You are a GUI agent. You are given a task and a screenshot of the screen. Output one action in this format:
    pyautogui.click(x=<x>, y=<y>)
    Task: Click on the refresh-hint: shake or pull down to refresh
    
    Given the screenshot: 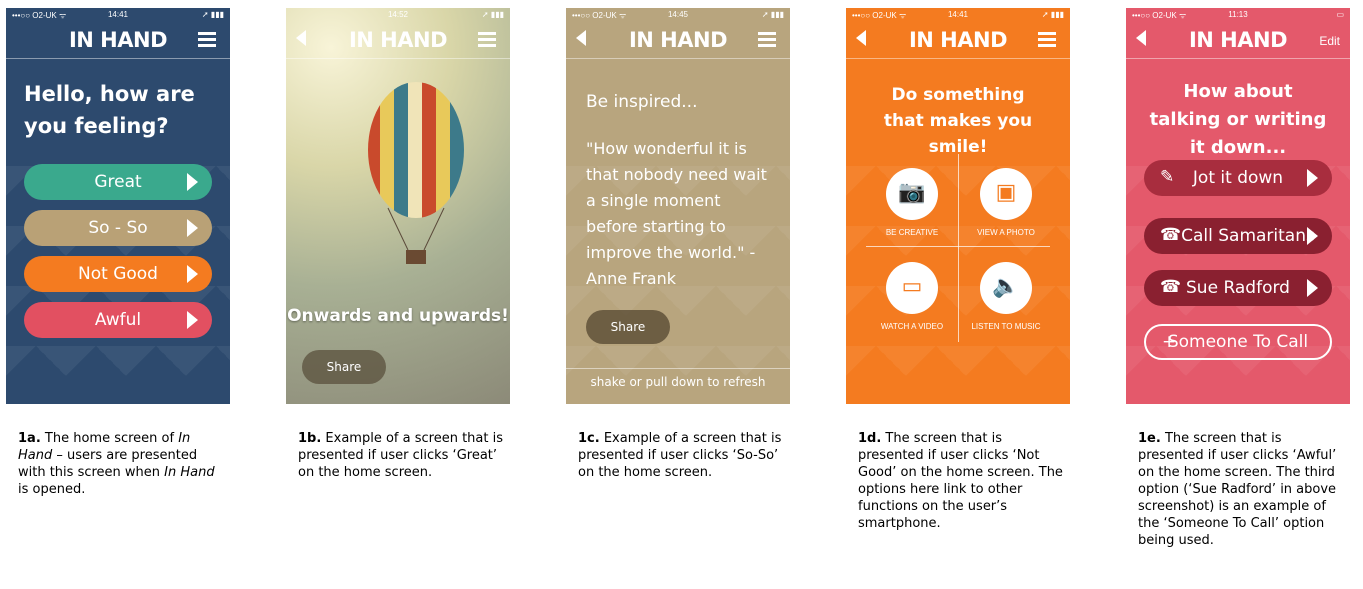 What is the action you would take?
    pyautogui.click(x=678, y=378)
    